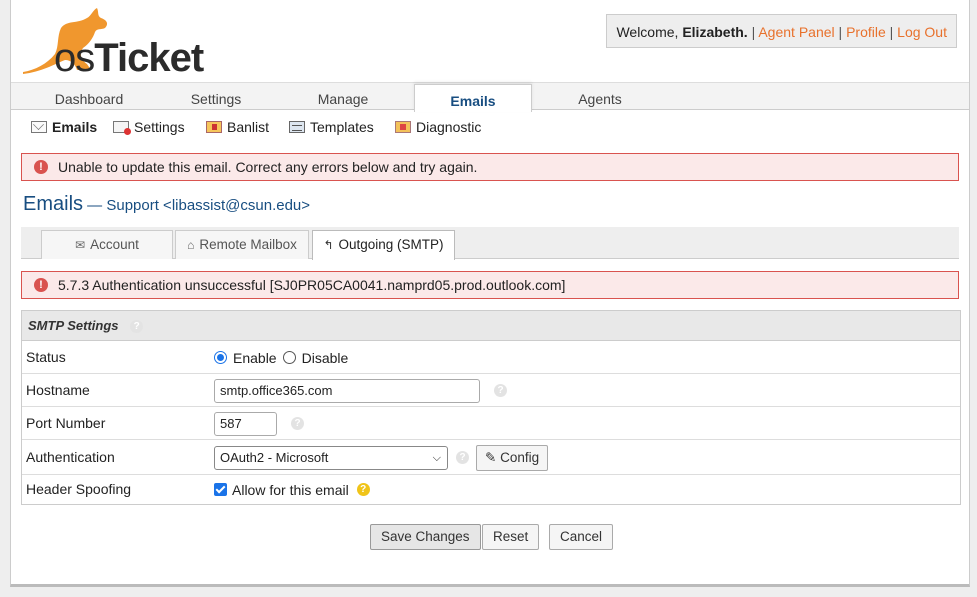 This screenshot has height=597, width=977. Describe the element at coordinates (491, 357) in the screenshot. I see `status-row: Status Enable Disable` at that location.